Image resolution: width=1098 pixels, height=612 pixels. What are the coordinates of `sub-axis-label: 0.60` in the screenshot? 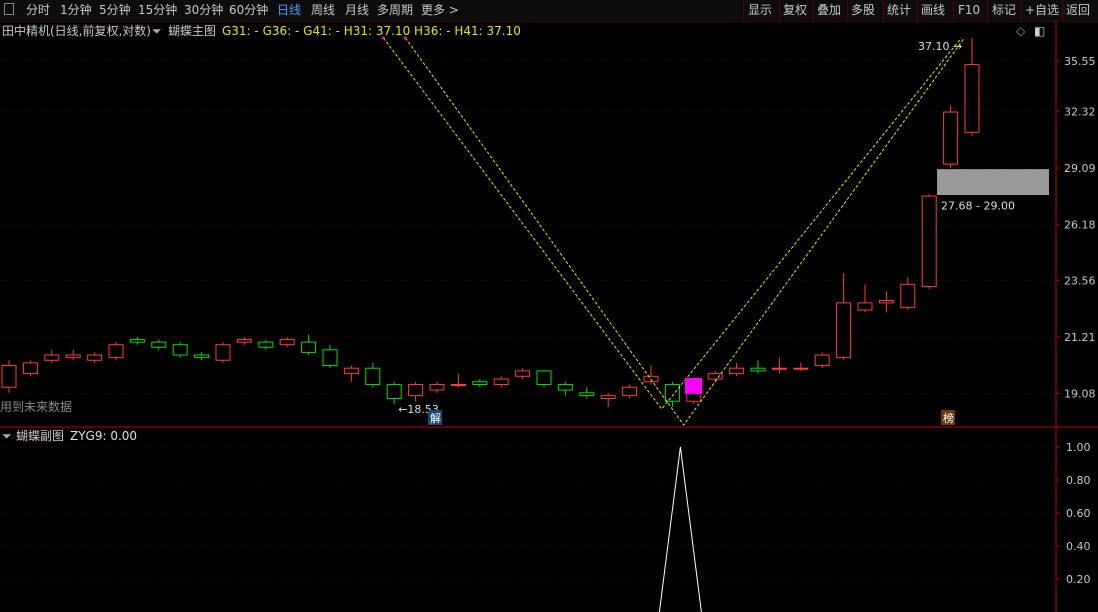 It's located at (1078, 513).